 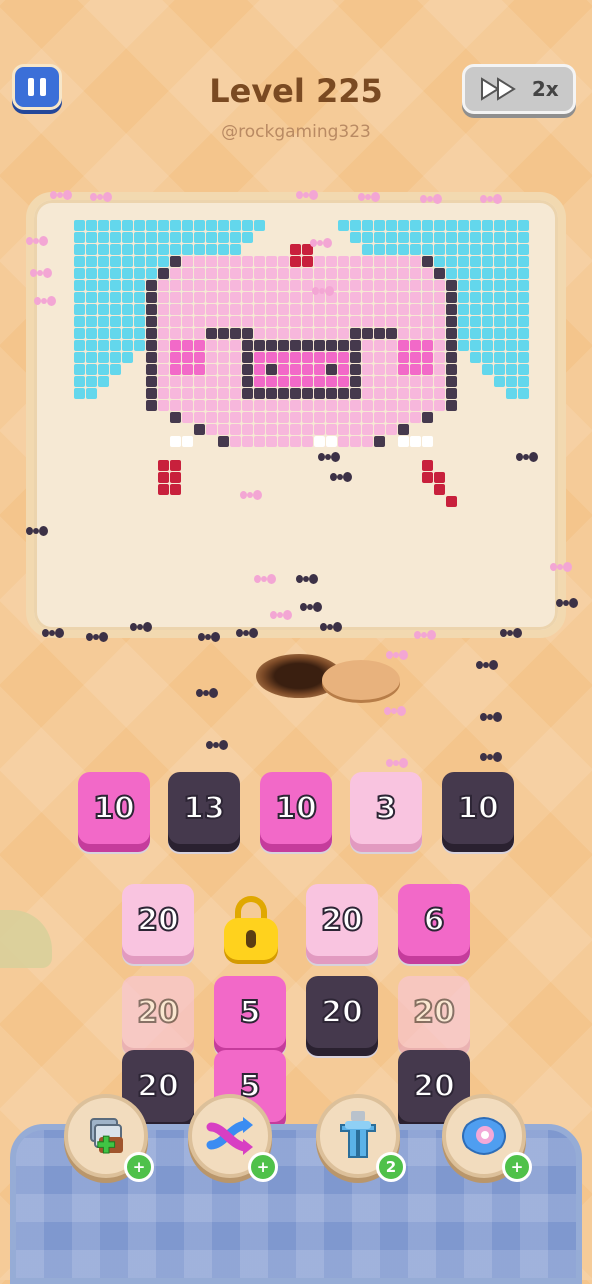 What do you see at coordinates (106, 1136) in the screenshot?
I see `add-tile-icon` at bounding box center [106, 1136].